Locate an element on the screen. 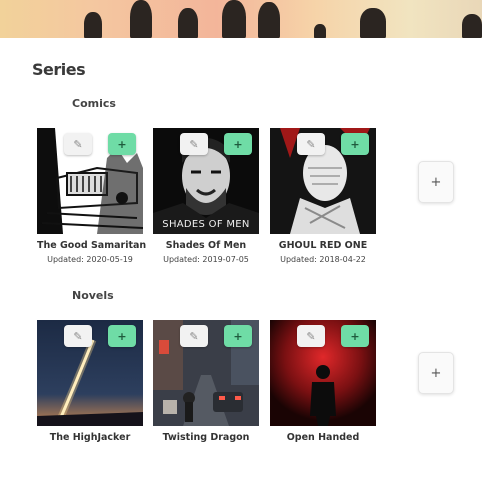  series-card: ✎ + GHOUL RED ONE Updated: 2018-04-22 is located at coordinates (323, 196).